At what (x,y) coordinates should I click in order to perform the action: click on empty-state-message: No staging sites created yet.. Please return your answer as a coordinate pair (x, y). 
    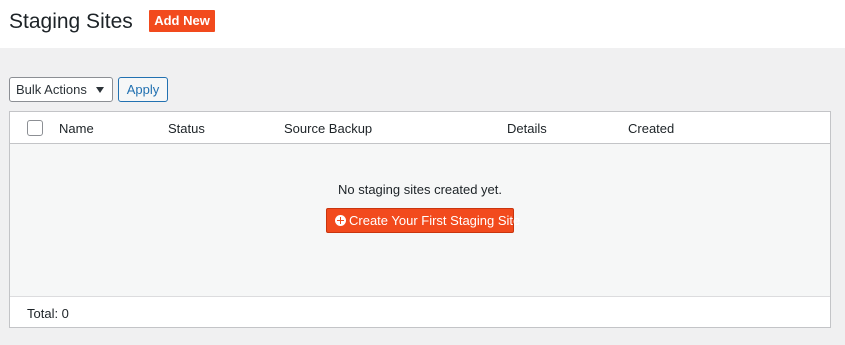
    Looking at the image, I should click on (420, 189).